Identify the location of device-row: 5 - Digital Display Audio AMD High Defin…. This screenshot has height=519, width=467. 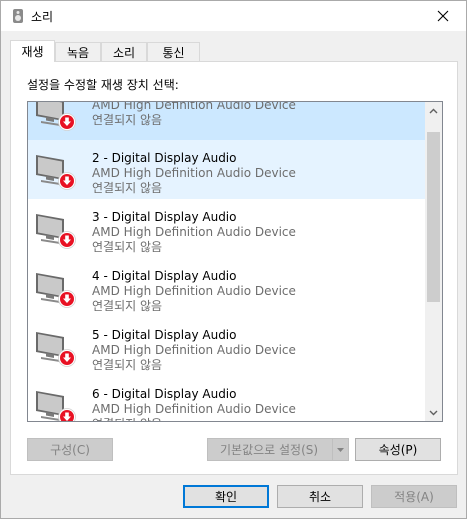
(226, 346).